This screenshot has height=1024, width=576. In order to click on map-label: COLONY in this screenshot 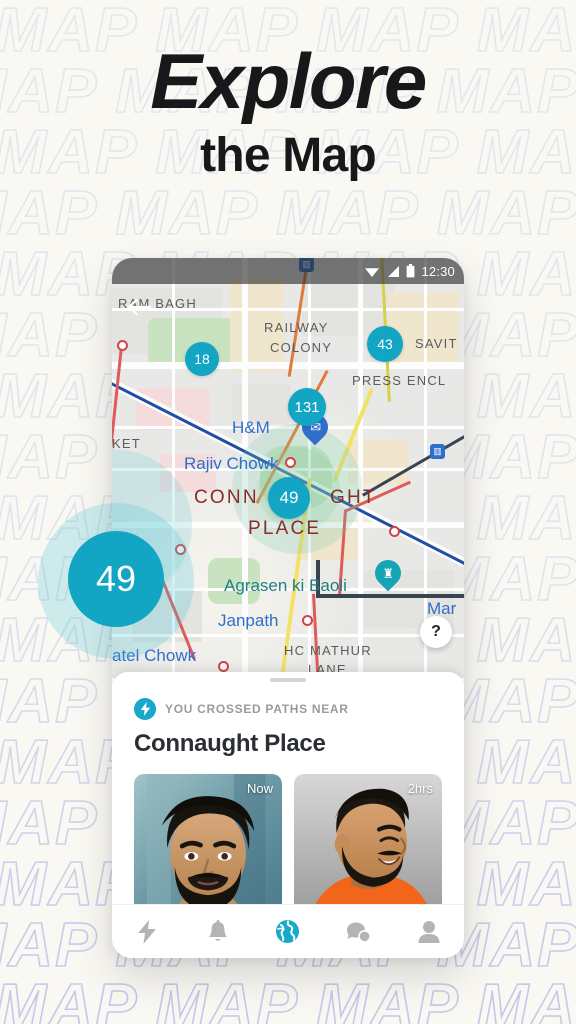, I will do `click(301, 347)`.